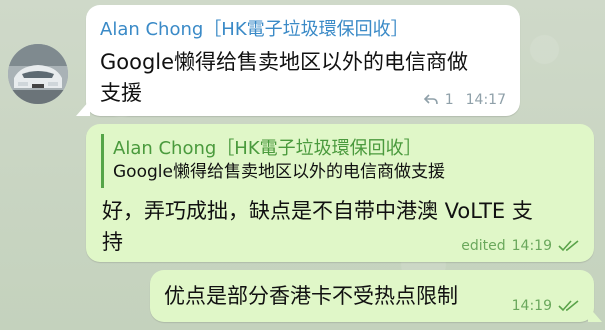 This screenshot has height=330, width=605. What do you see at coordinates (485, 100) in the screenshot?
I see `message-time: 14:17` at bounding box center [485, 100].